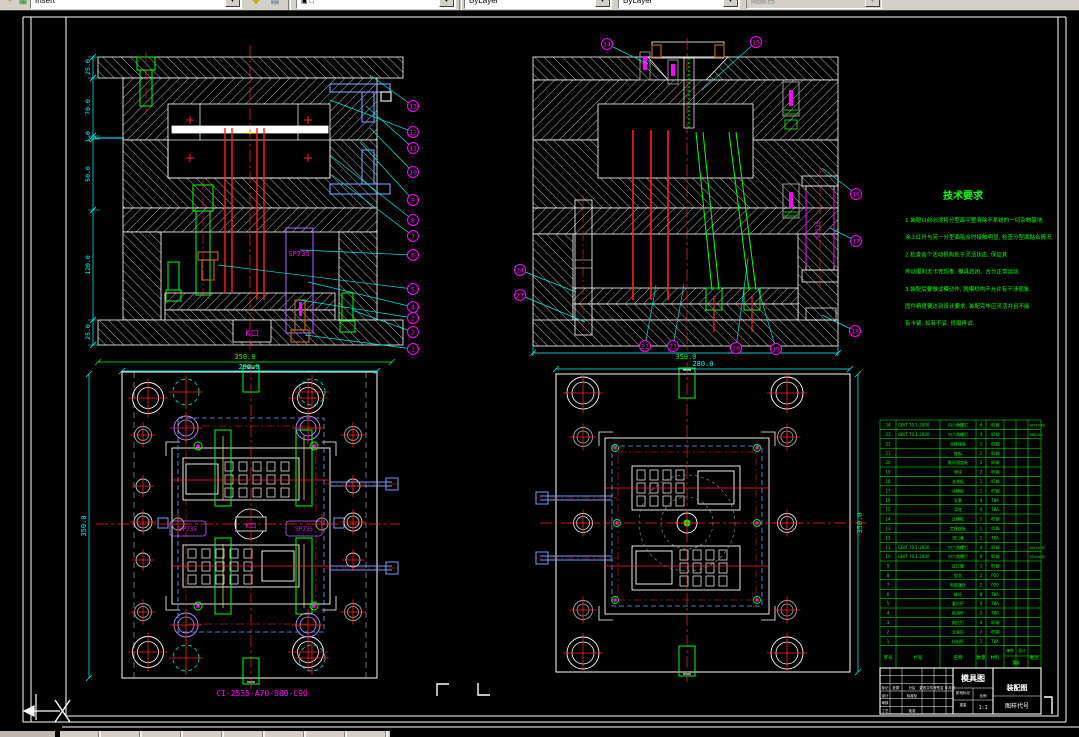 This screenshot has width=1079, height=737. What do you see at coordinates (225, 734) in the screenshot?
I see `layout-tabs-strip` at bounding box center [225, 734].